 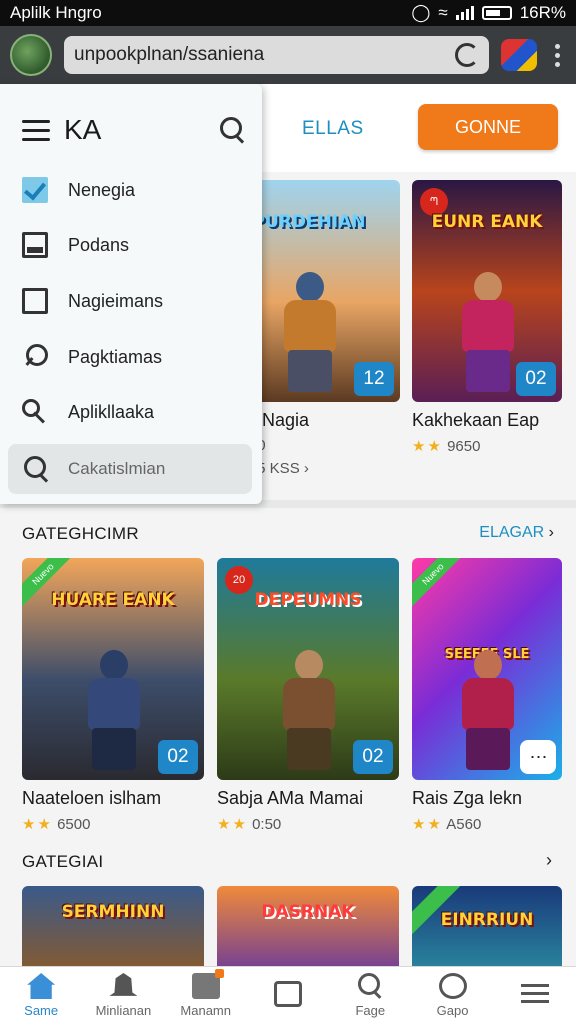 I want to click on nav-item-menu, so click(x=535, y=995).